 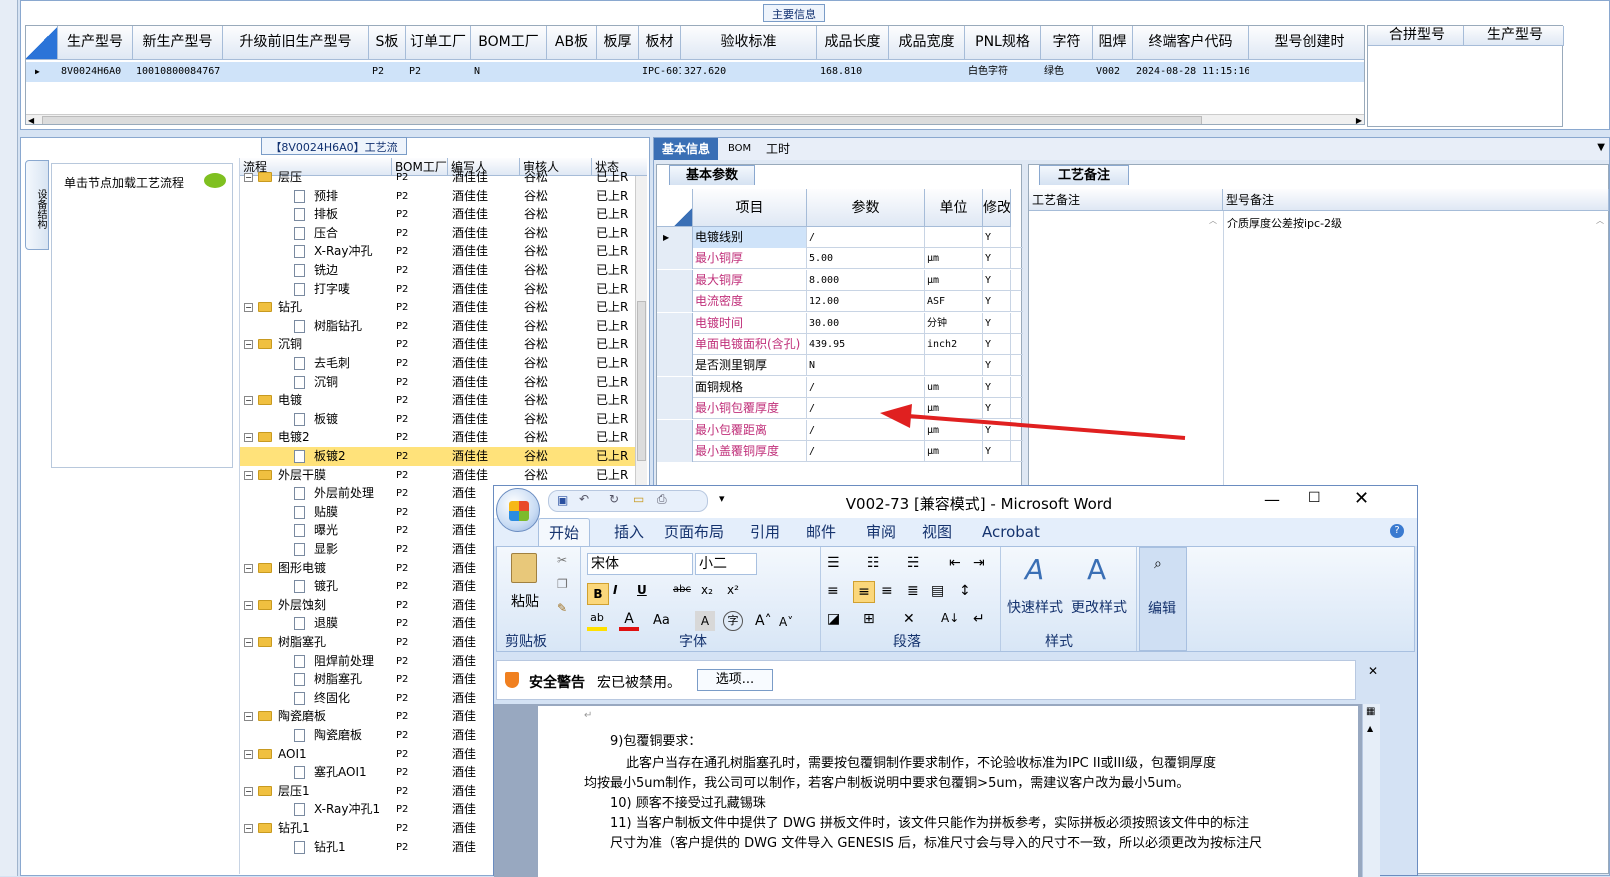 I want to click on column-header-11: 成品宽度, so click(x=927, y=43).